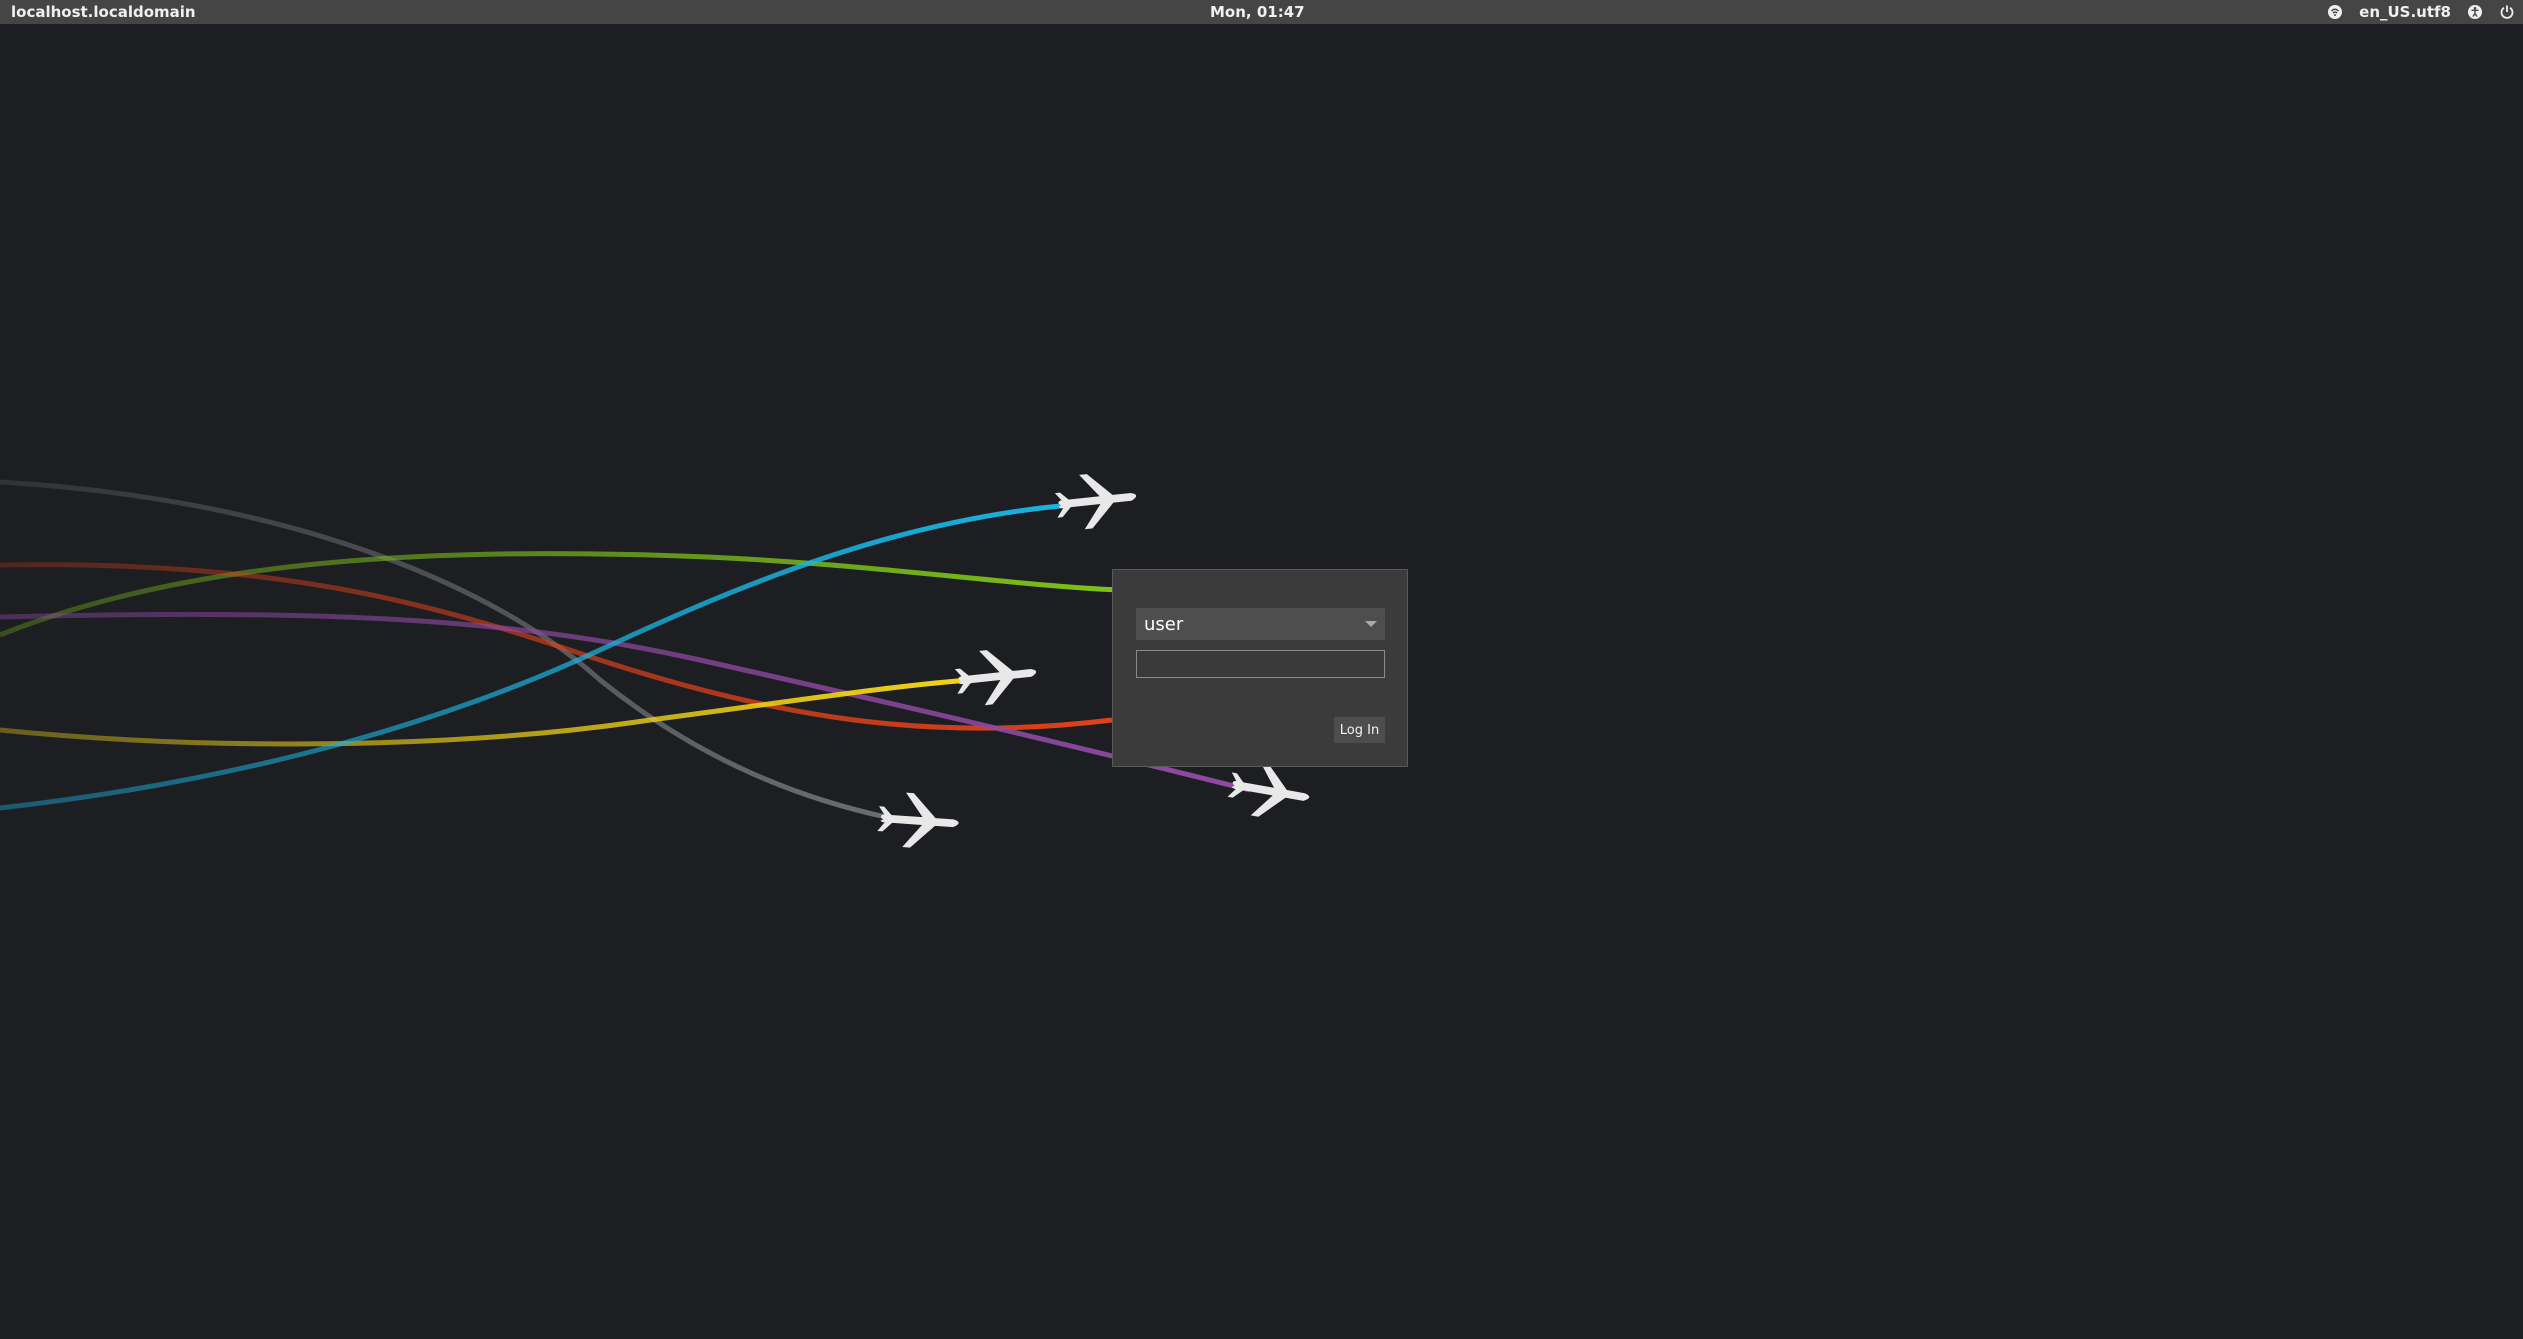  What do you see at coordinates (1260, 664) in the screenshot?
I see `password-field` at bounding box center [1260, 664].